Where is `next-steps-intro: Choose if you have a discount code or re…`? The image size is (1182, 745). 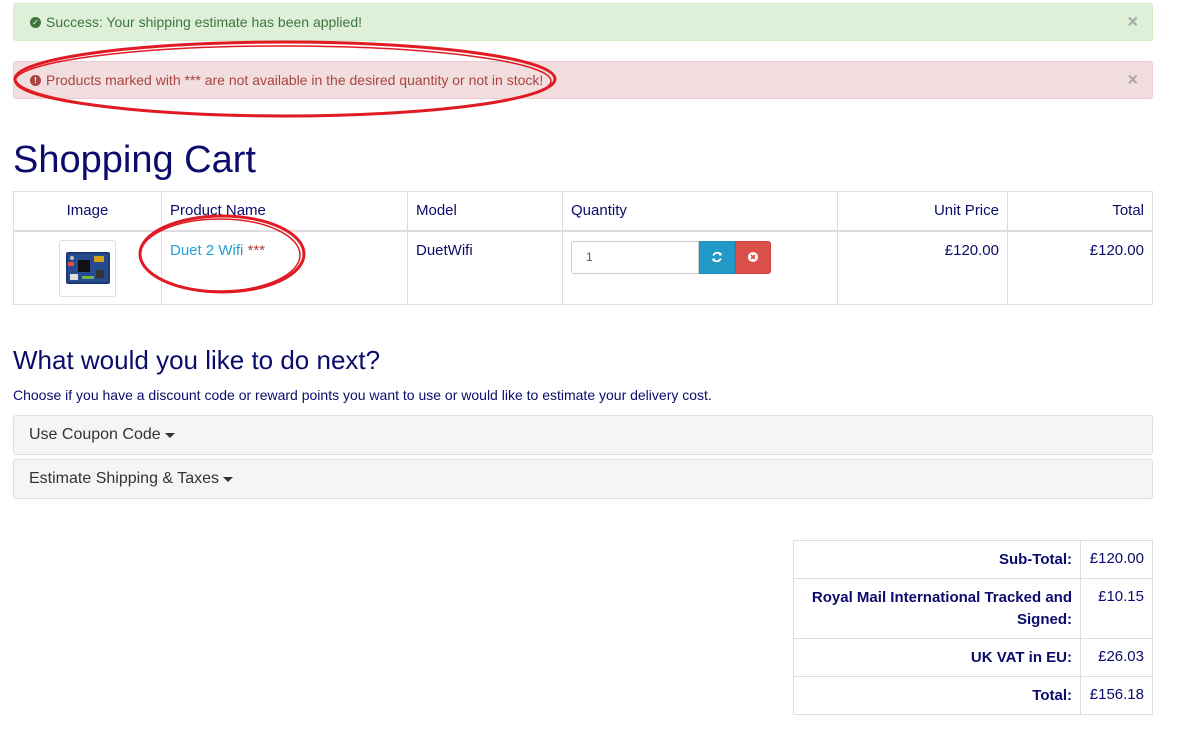 next-steps-intro: Choose if you have a discount code or re… is located at coordinates (362, 395).